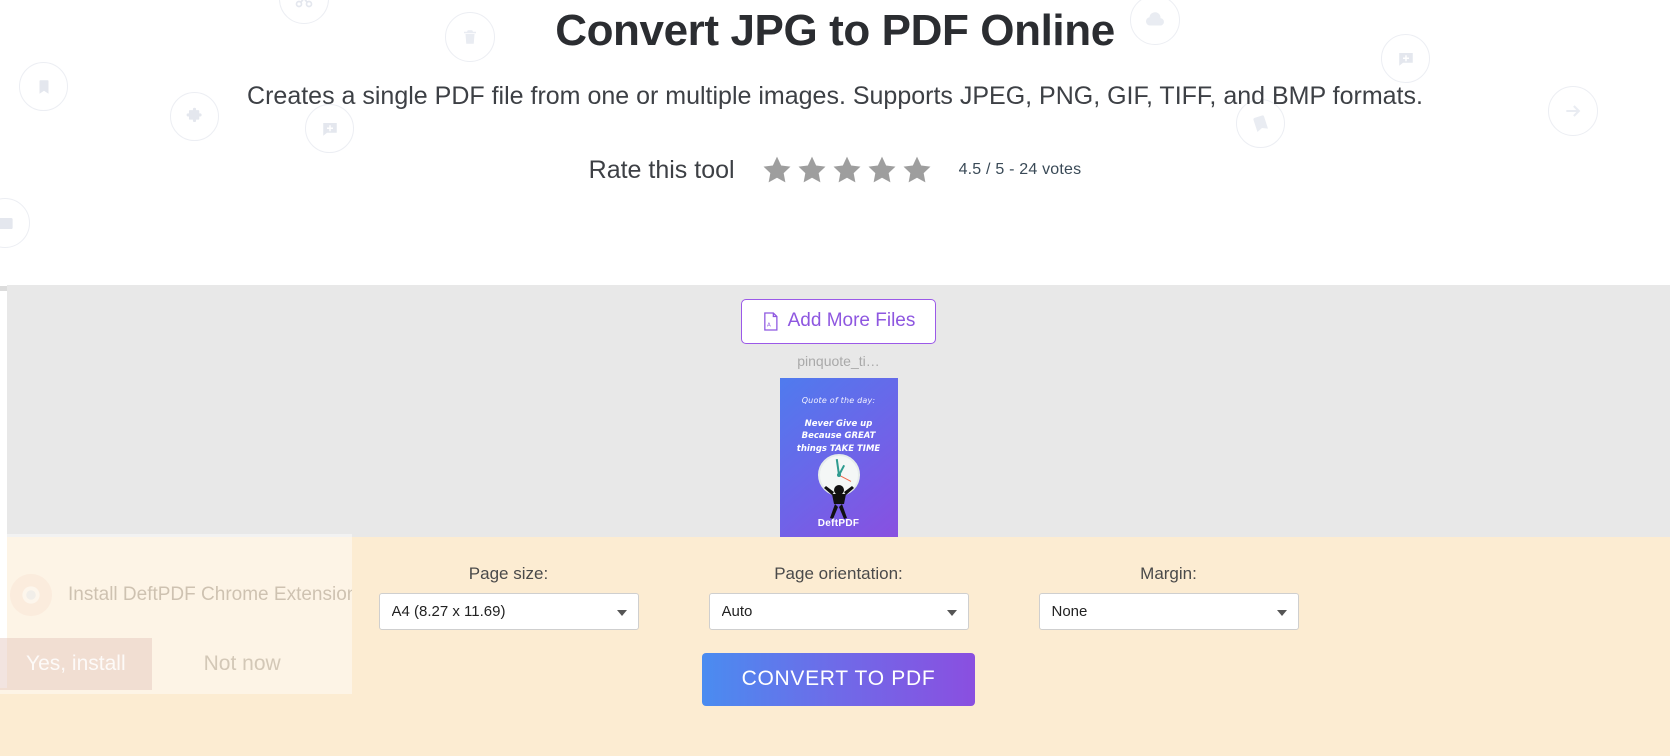 The height and width of the screenshot is (756, 1670). I want to click on thumbnail-quote-title: Quote of the day:, so click(838, 400).